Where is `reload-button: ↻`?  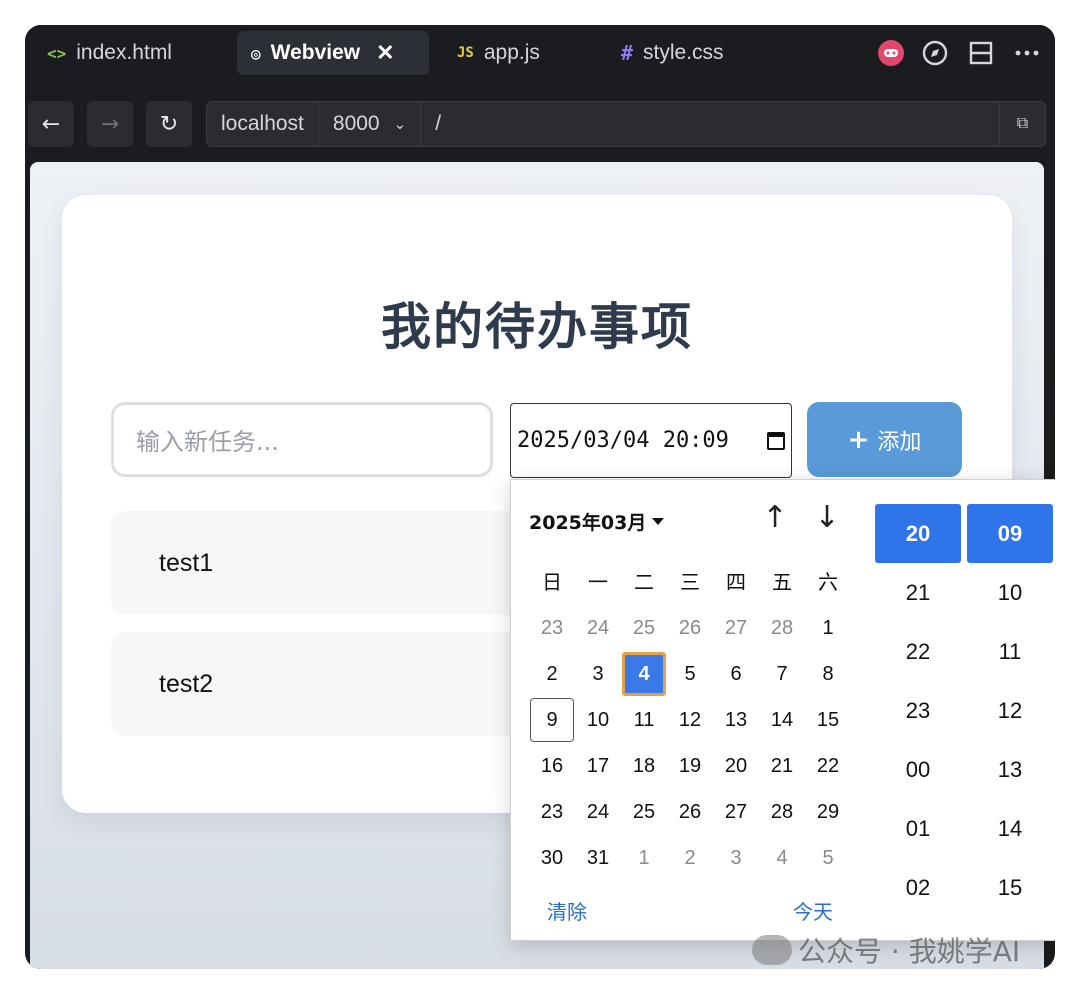
reload-button: ↻ is located at coordinates (169, 124).